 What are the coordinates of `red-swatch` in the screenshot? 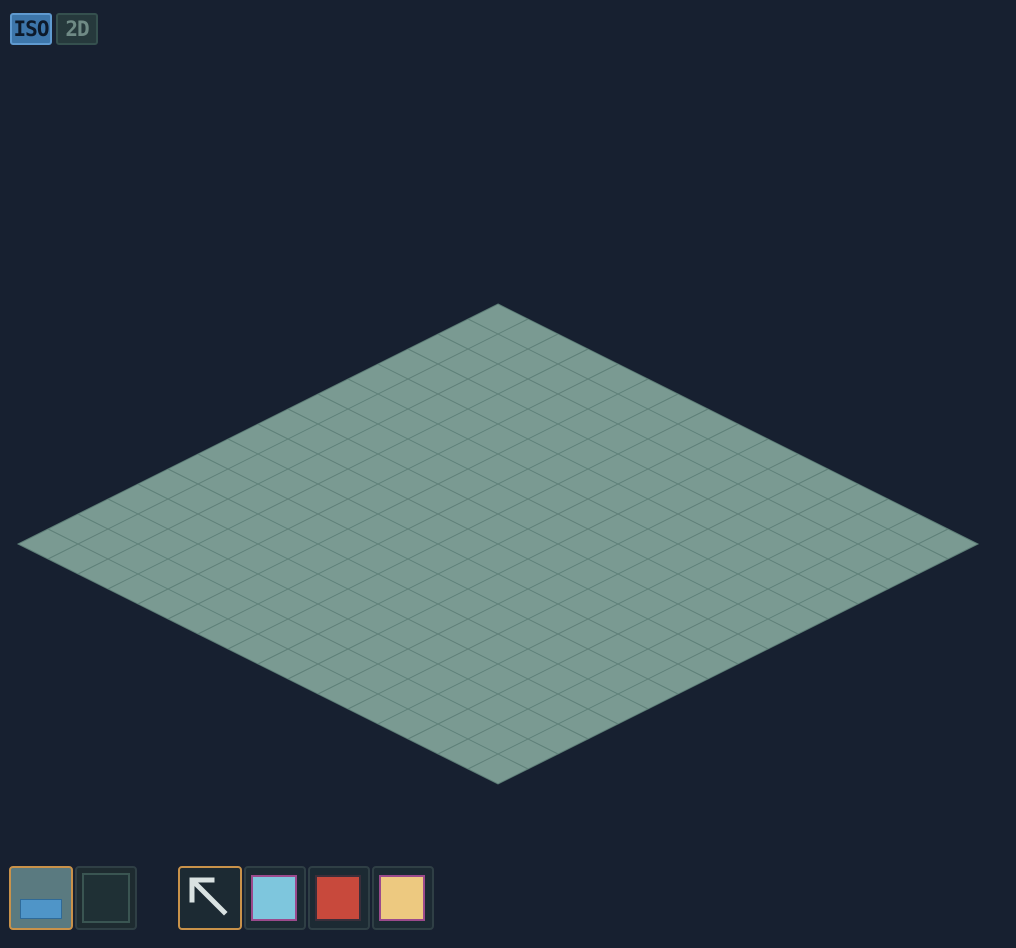 It's located at (338, 898).